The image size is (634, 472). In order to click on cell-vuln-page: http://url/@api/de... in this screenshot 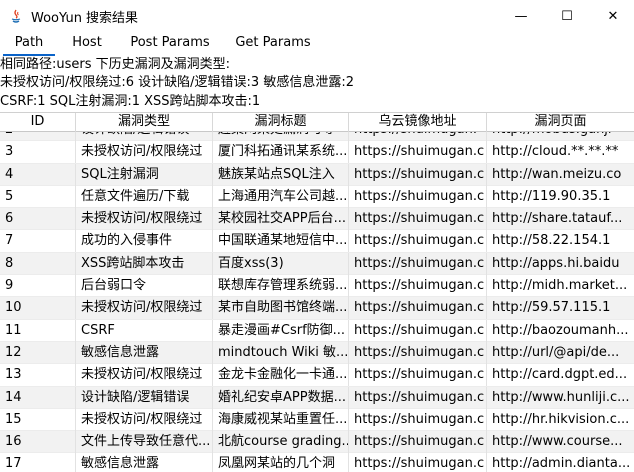, I will do `click(556, 352)`.